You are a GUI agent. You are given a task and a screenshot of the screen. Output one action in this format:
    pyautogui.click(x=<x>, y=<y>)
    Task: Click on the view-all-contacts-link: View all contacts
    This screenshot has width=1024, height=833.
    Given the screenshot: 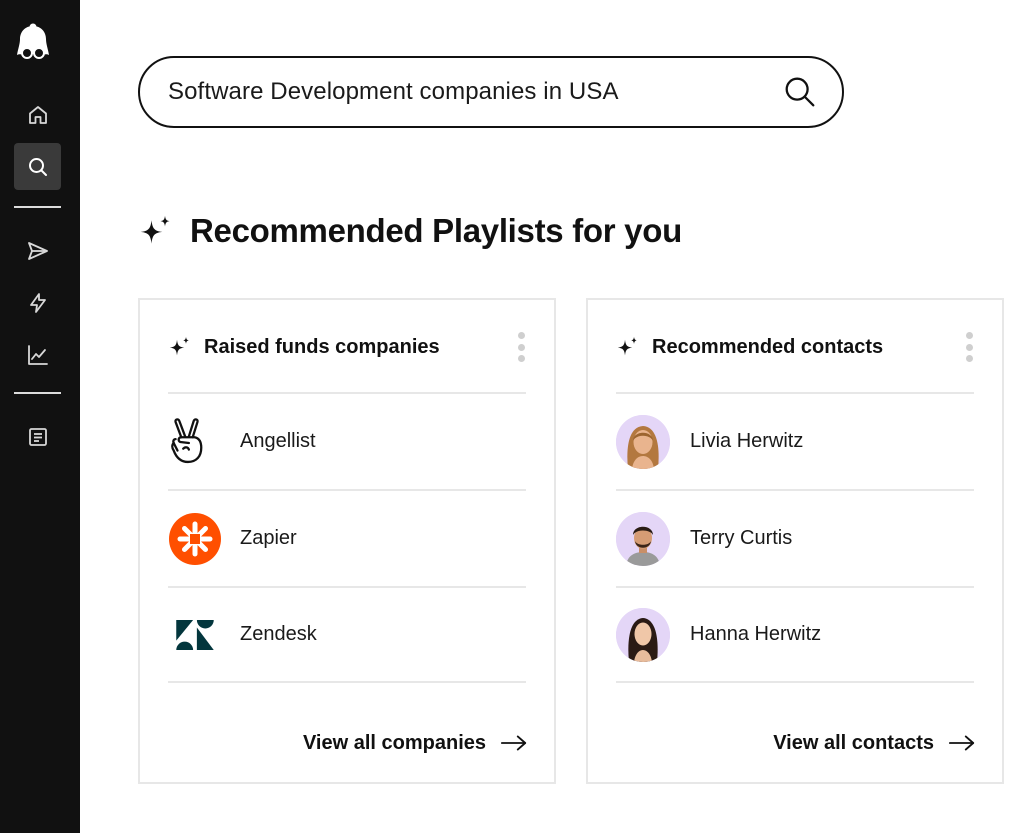 What is the action you would take?
    pyautogui.click(x=874, y=743)
    